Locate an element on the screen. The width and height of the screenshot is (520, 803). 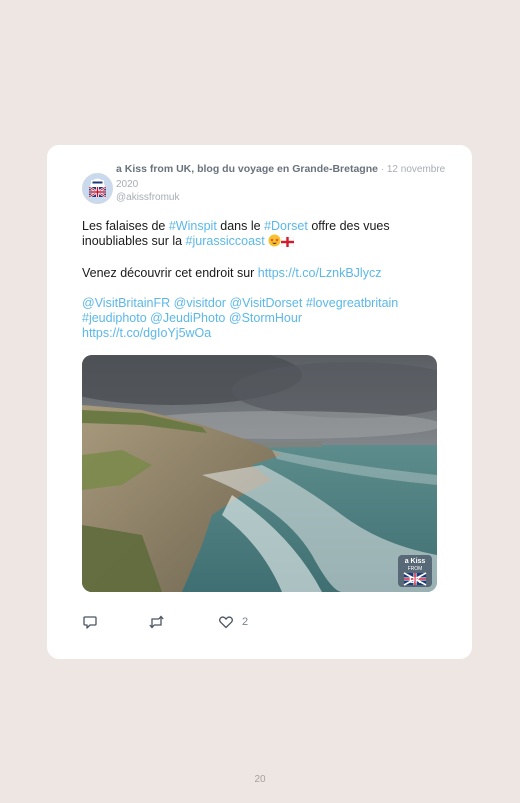
mention-visitdorset: @VisitDorset is located at coordinates (265, 303).